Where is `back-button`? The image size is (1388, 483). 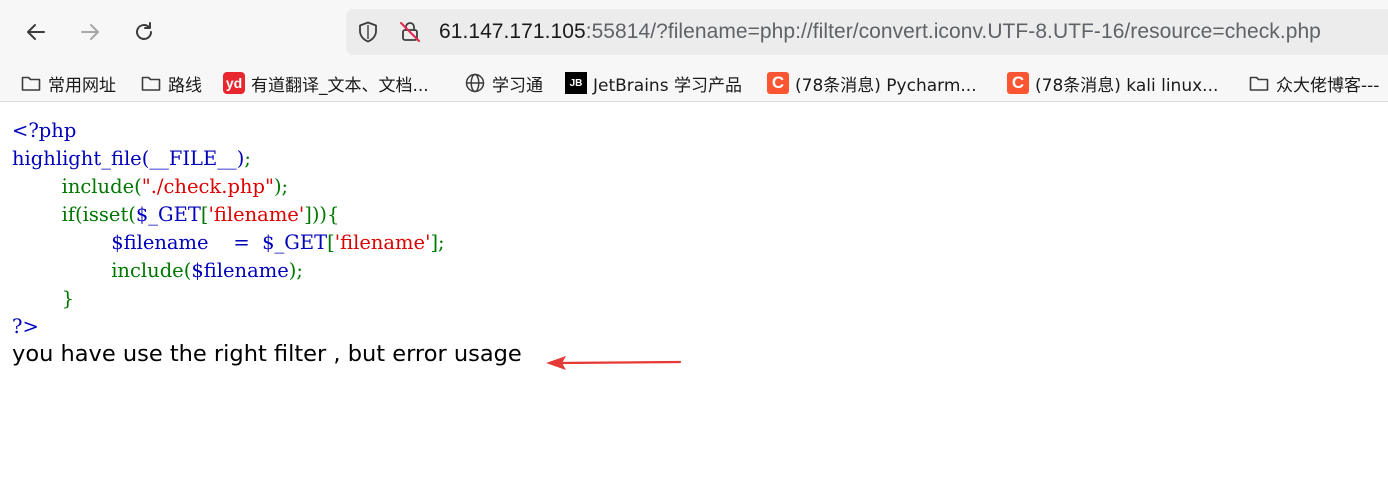
back-button is located at coordinates (36, 32).